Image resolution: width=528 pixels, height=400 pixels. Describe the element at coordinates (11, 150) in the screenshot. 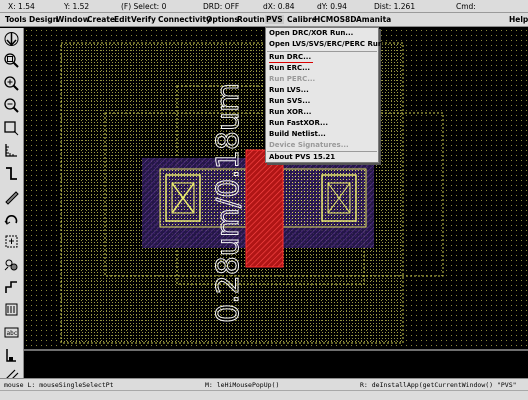

I see `ruler-icon` at that location.